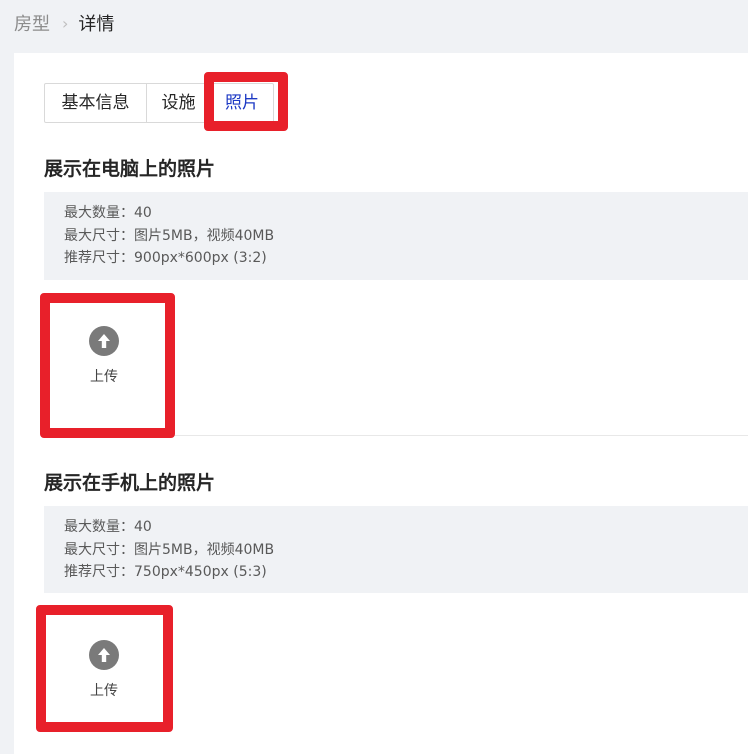 The height and width of the screenshot is (754, 748). What do you see at coordinates (130, 483) in the screenshot?
I see `section-title-mobile-photos: 展示在手机上的照片` at bounding box center [130, 483].